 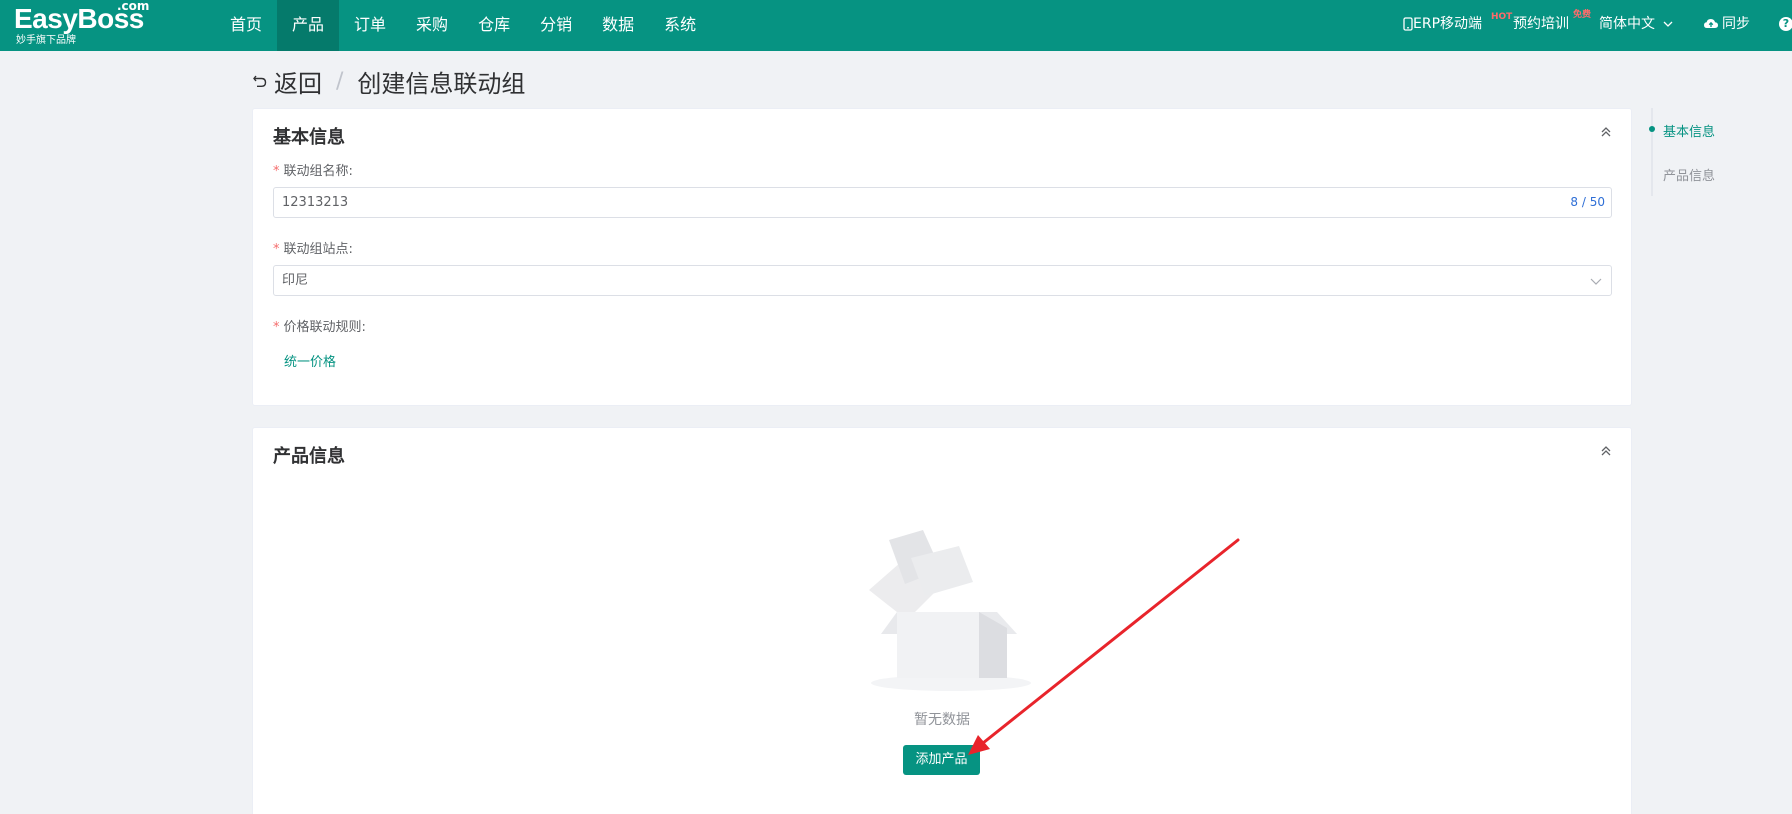 I want to click on erp-mobile-link: ERP移动端 HOT, so click(x=1457, y=25).